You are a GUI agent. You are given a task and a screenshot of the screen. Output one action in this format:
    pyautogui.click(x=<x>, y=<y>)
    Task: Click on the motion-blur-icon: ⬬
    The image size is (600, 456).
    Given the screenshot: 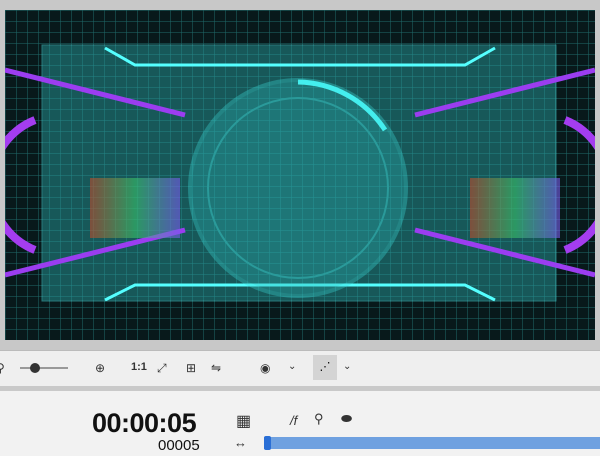 What is the action you would take?
    pyautogui.click(x=346, y=419)
    